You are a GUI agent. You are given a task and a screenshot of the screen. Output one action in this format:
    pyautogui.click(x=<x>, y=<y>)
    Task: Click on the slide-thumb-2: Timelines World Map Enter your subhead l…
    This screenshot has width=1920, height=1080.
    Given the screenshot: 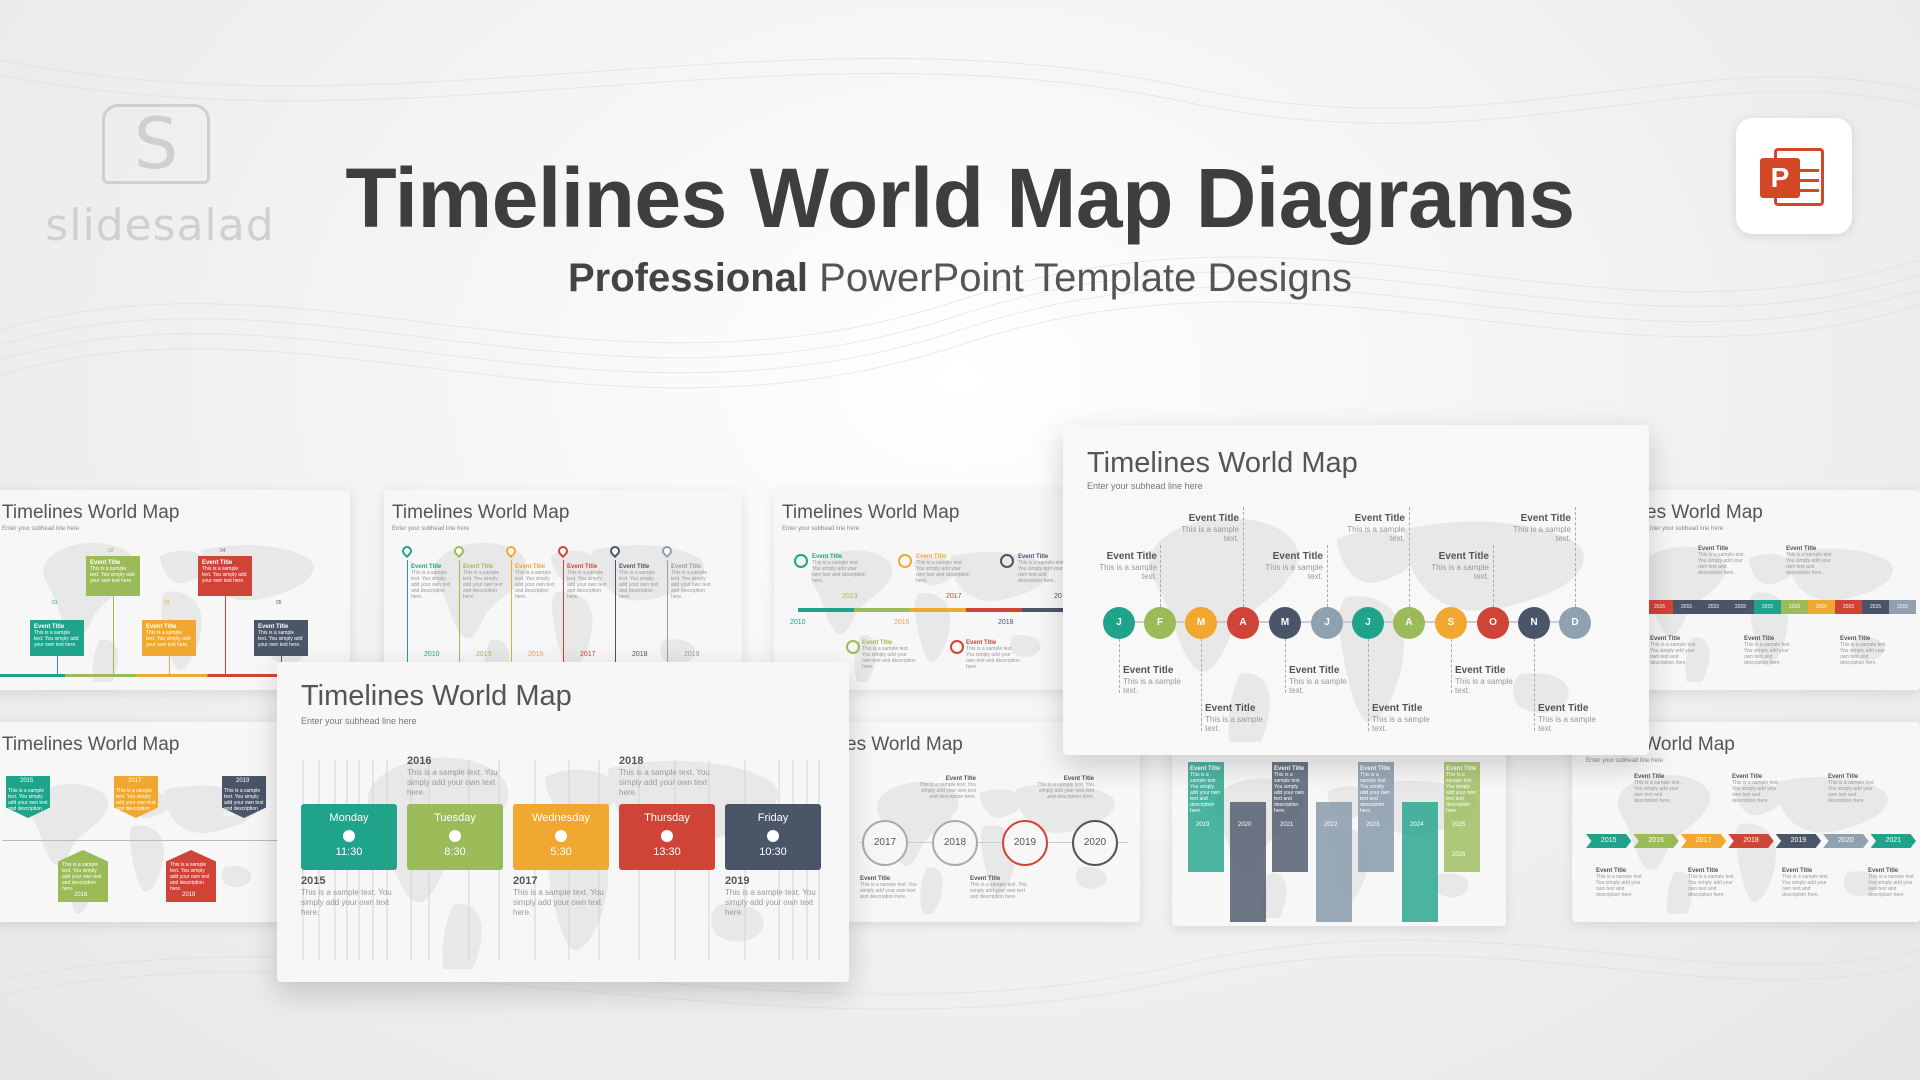 What is the action you would take?
    pyautogui.click(x=563, y=590)
    